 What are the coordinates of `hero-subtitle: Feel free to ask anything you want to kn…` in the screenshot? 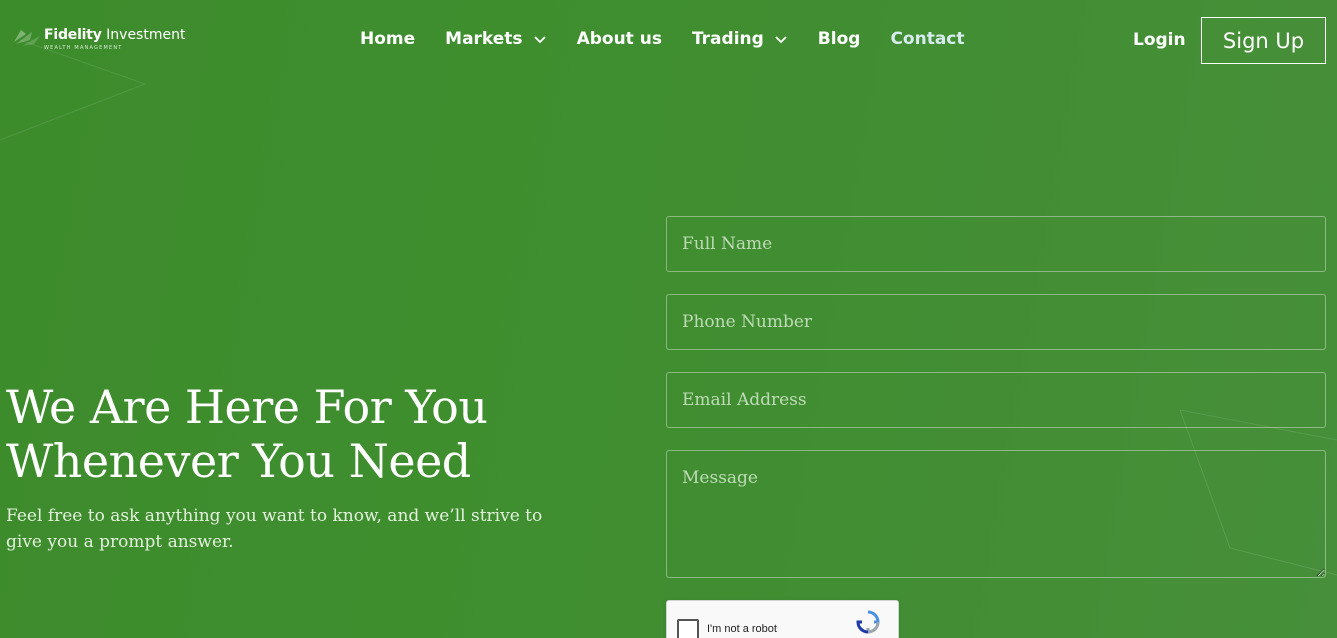 It's located at (274, 529).